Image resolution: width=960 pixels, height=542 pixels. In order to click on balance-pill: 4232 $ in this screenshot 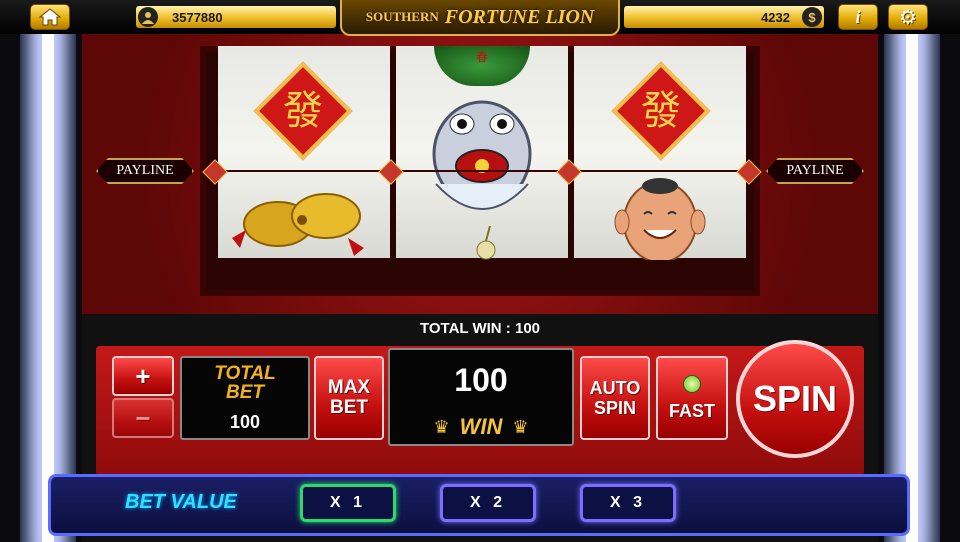, I will do `click(724, 17)`.